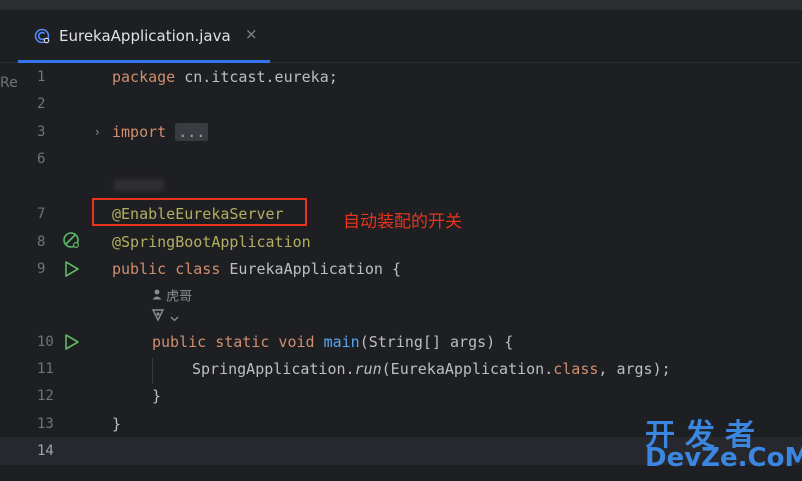 This screenshot has height=481, width=802. Describe the element at coordinates (71, 240) in the screenshot. I see `spring-bean-icon` at that location.